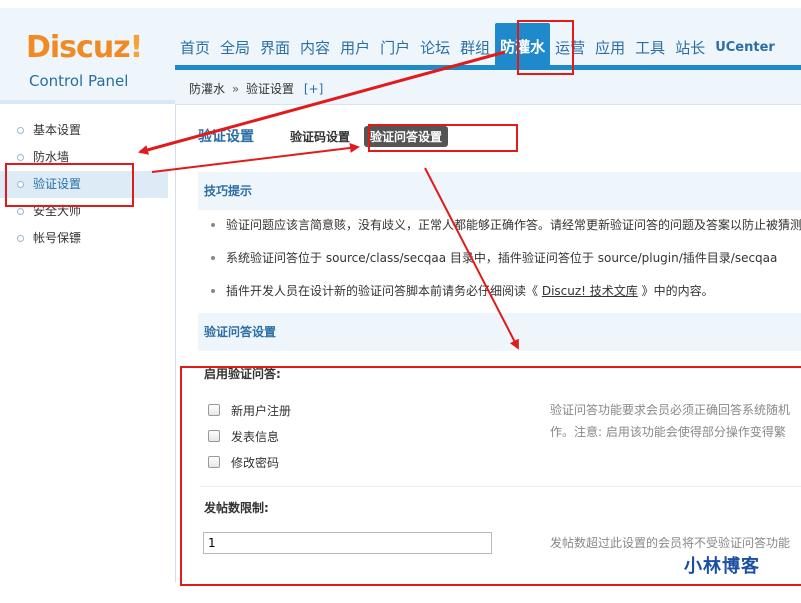 The width and height of the screenshot is (801, 603). What do you see at coordinates (207, 89) in the screenshot?
I see `breadcrumb-section: 防灌水` at bounding box center [207, 89].